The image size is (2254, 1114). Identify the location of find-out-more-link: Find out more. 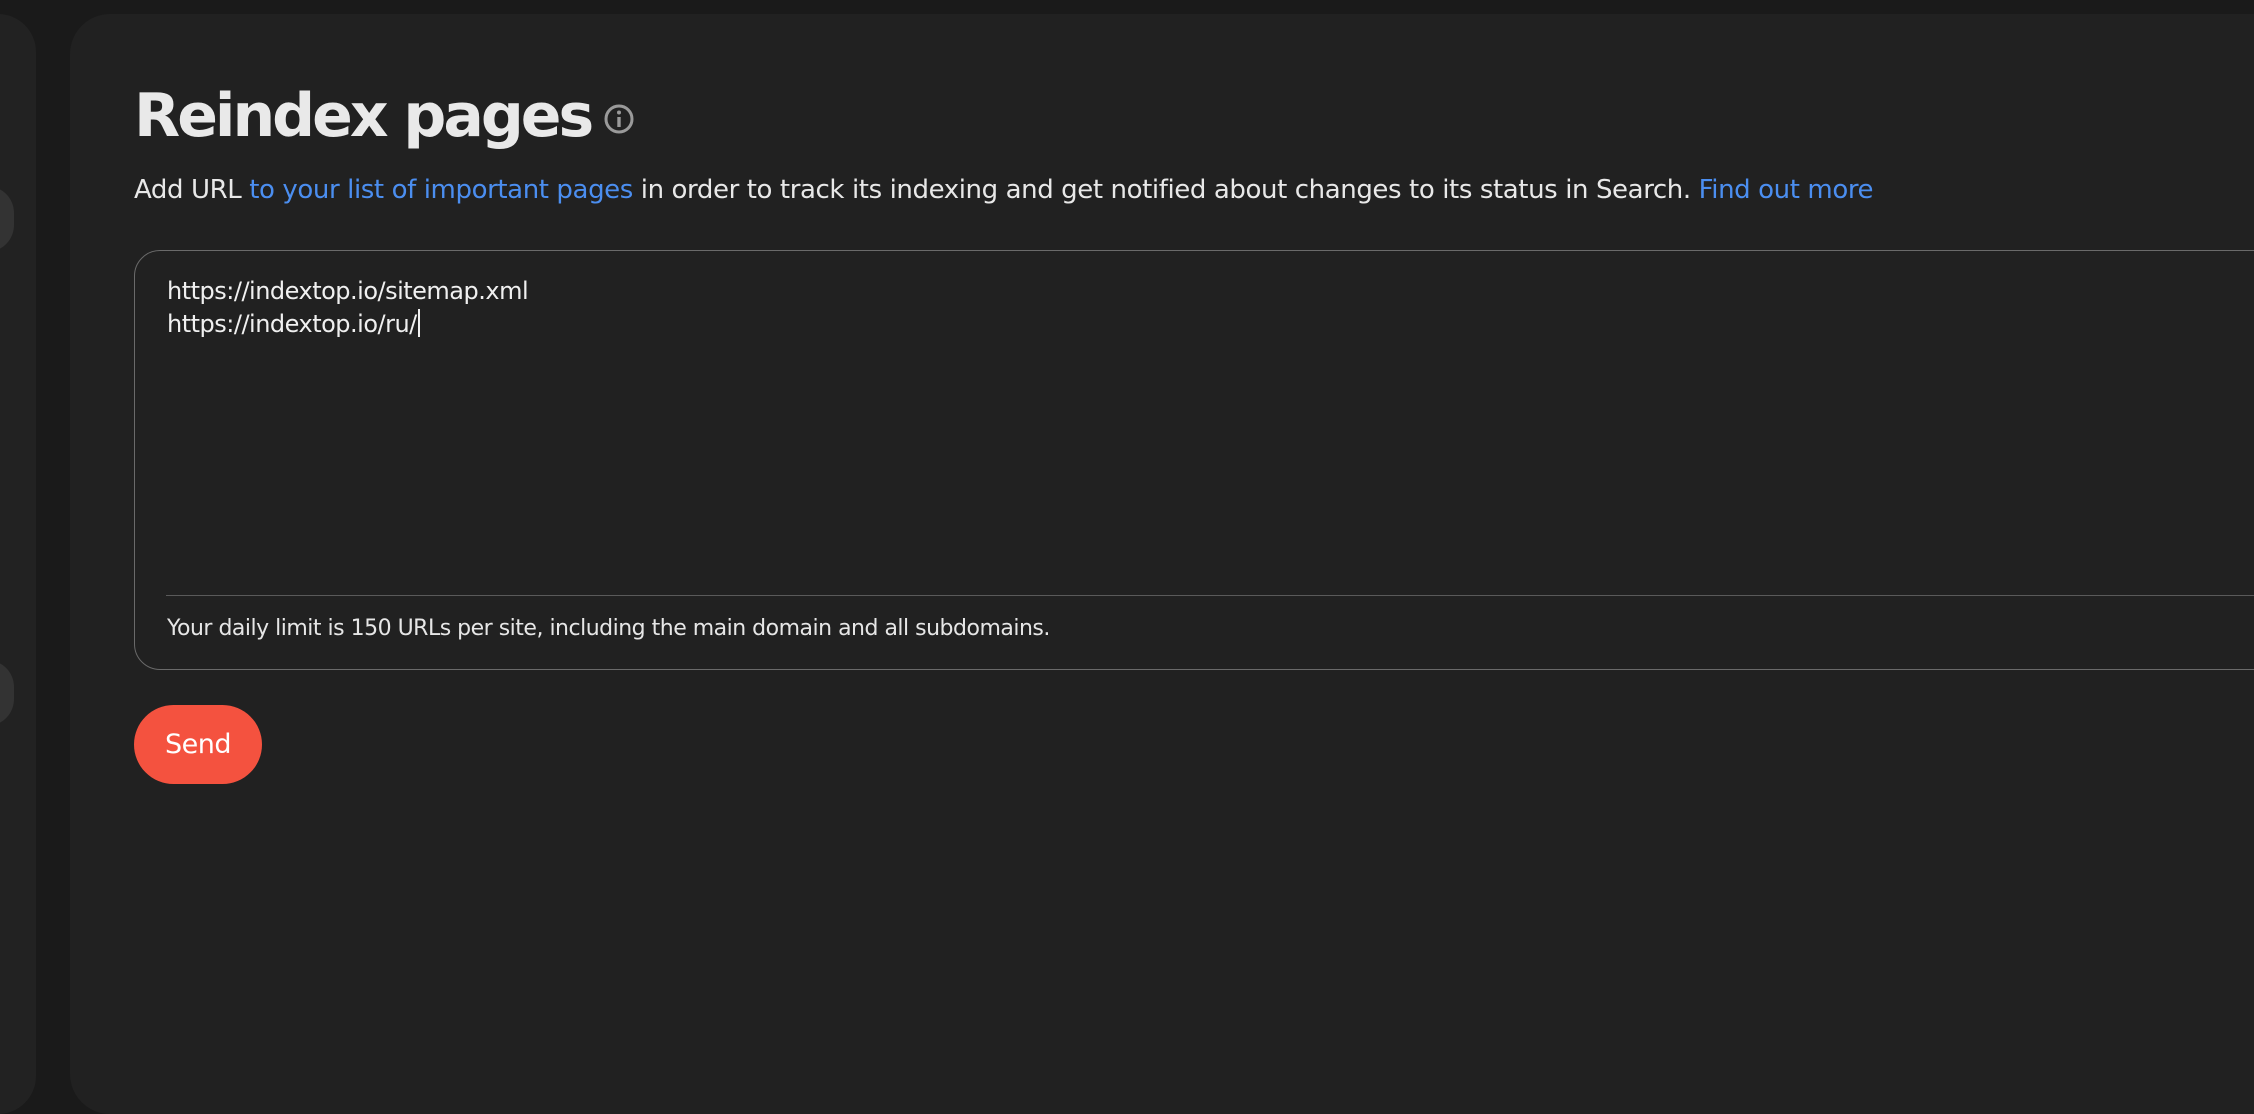
(1786, 190).